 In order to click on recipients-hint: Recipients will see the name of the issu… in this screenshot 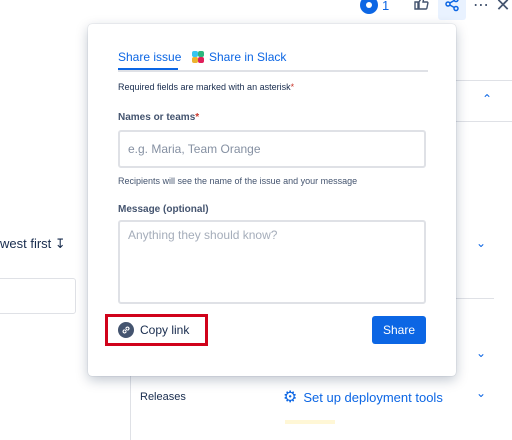, I will do `click(238, 181)`.